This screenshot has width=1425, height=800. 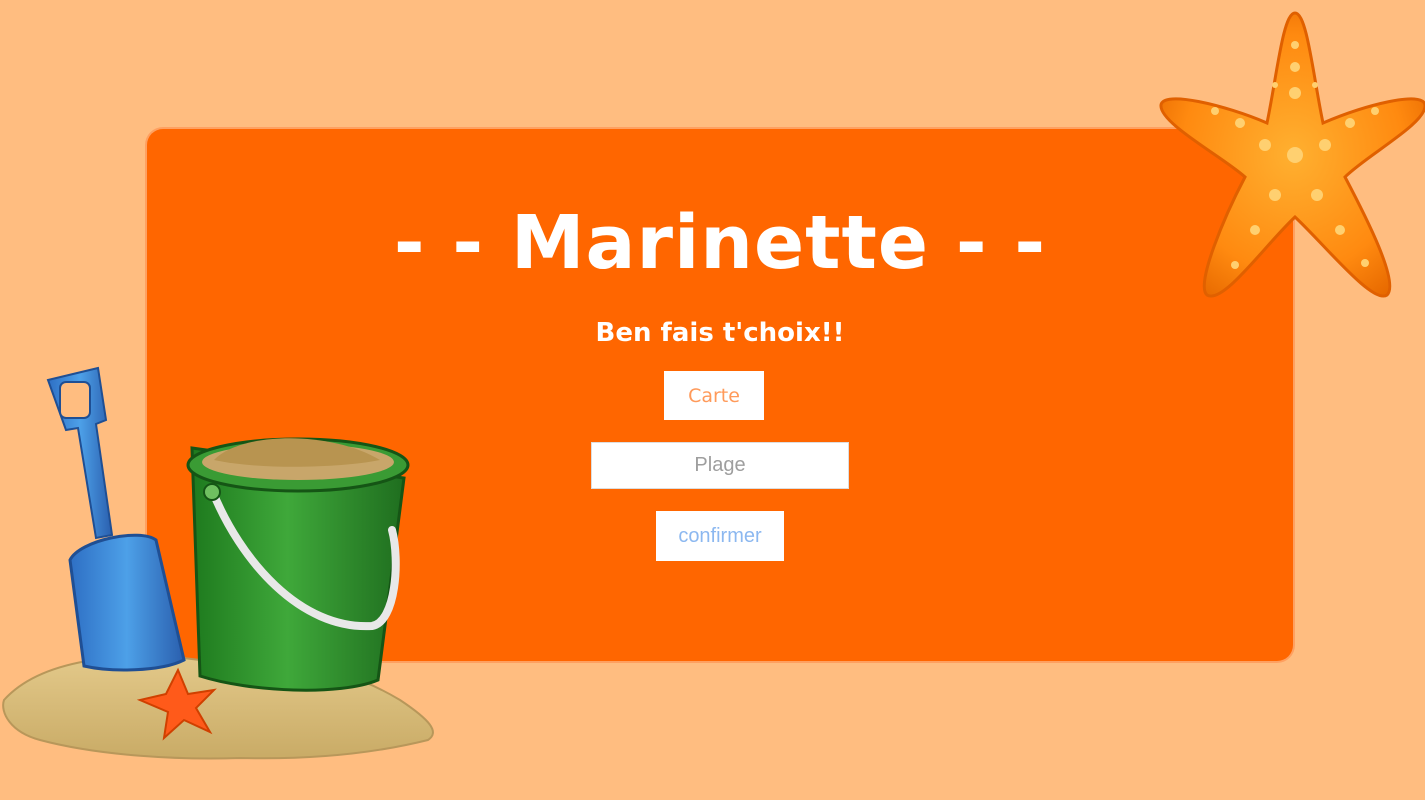 I want to click on carte-button: Carte, so click(x=714, y=395).